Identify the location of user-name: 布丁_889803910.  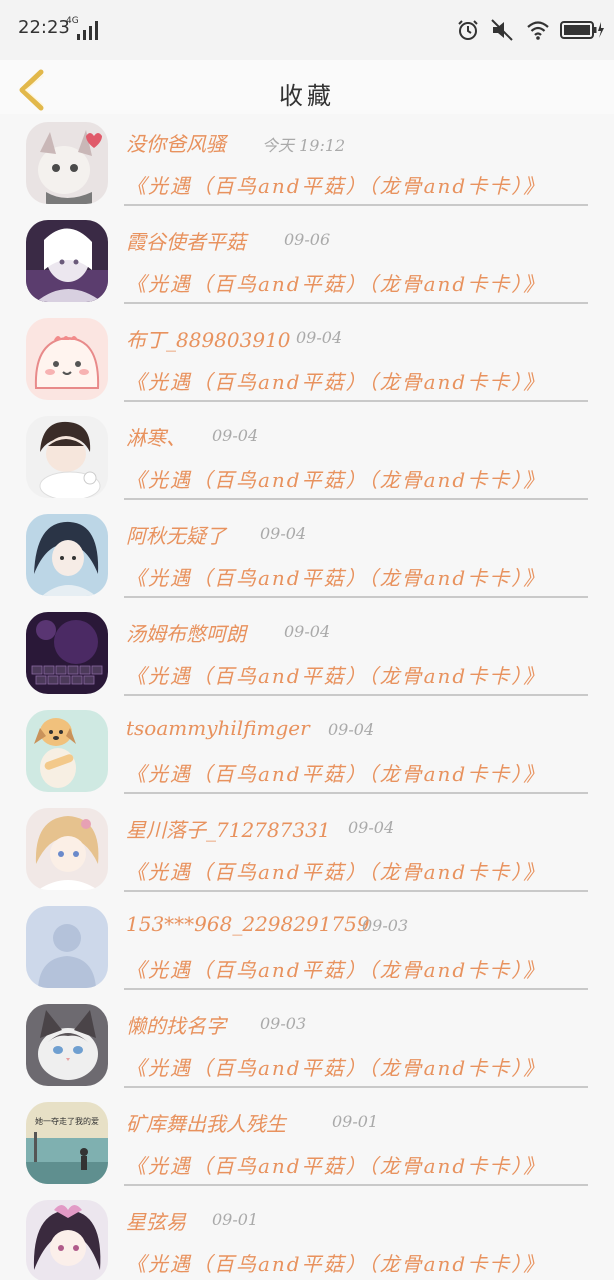
(208, 340).